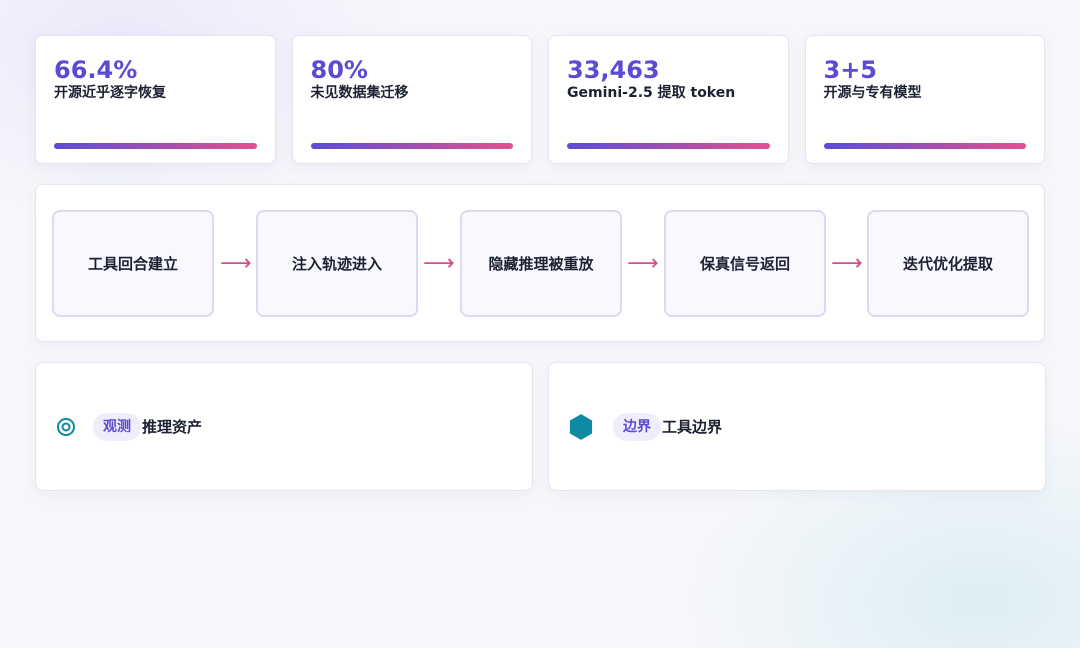  What do you see at coordinates (133, 263) in the screenshot?
I see `flow-step-1: 工具回合建立` at bounding box center [133, 263].